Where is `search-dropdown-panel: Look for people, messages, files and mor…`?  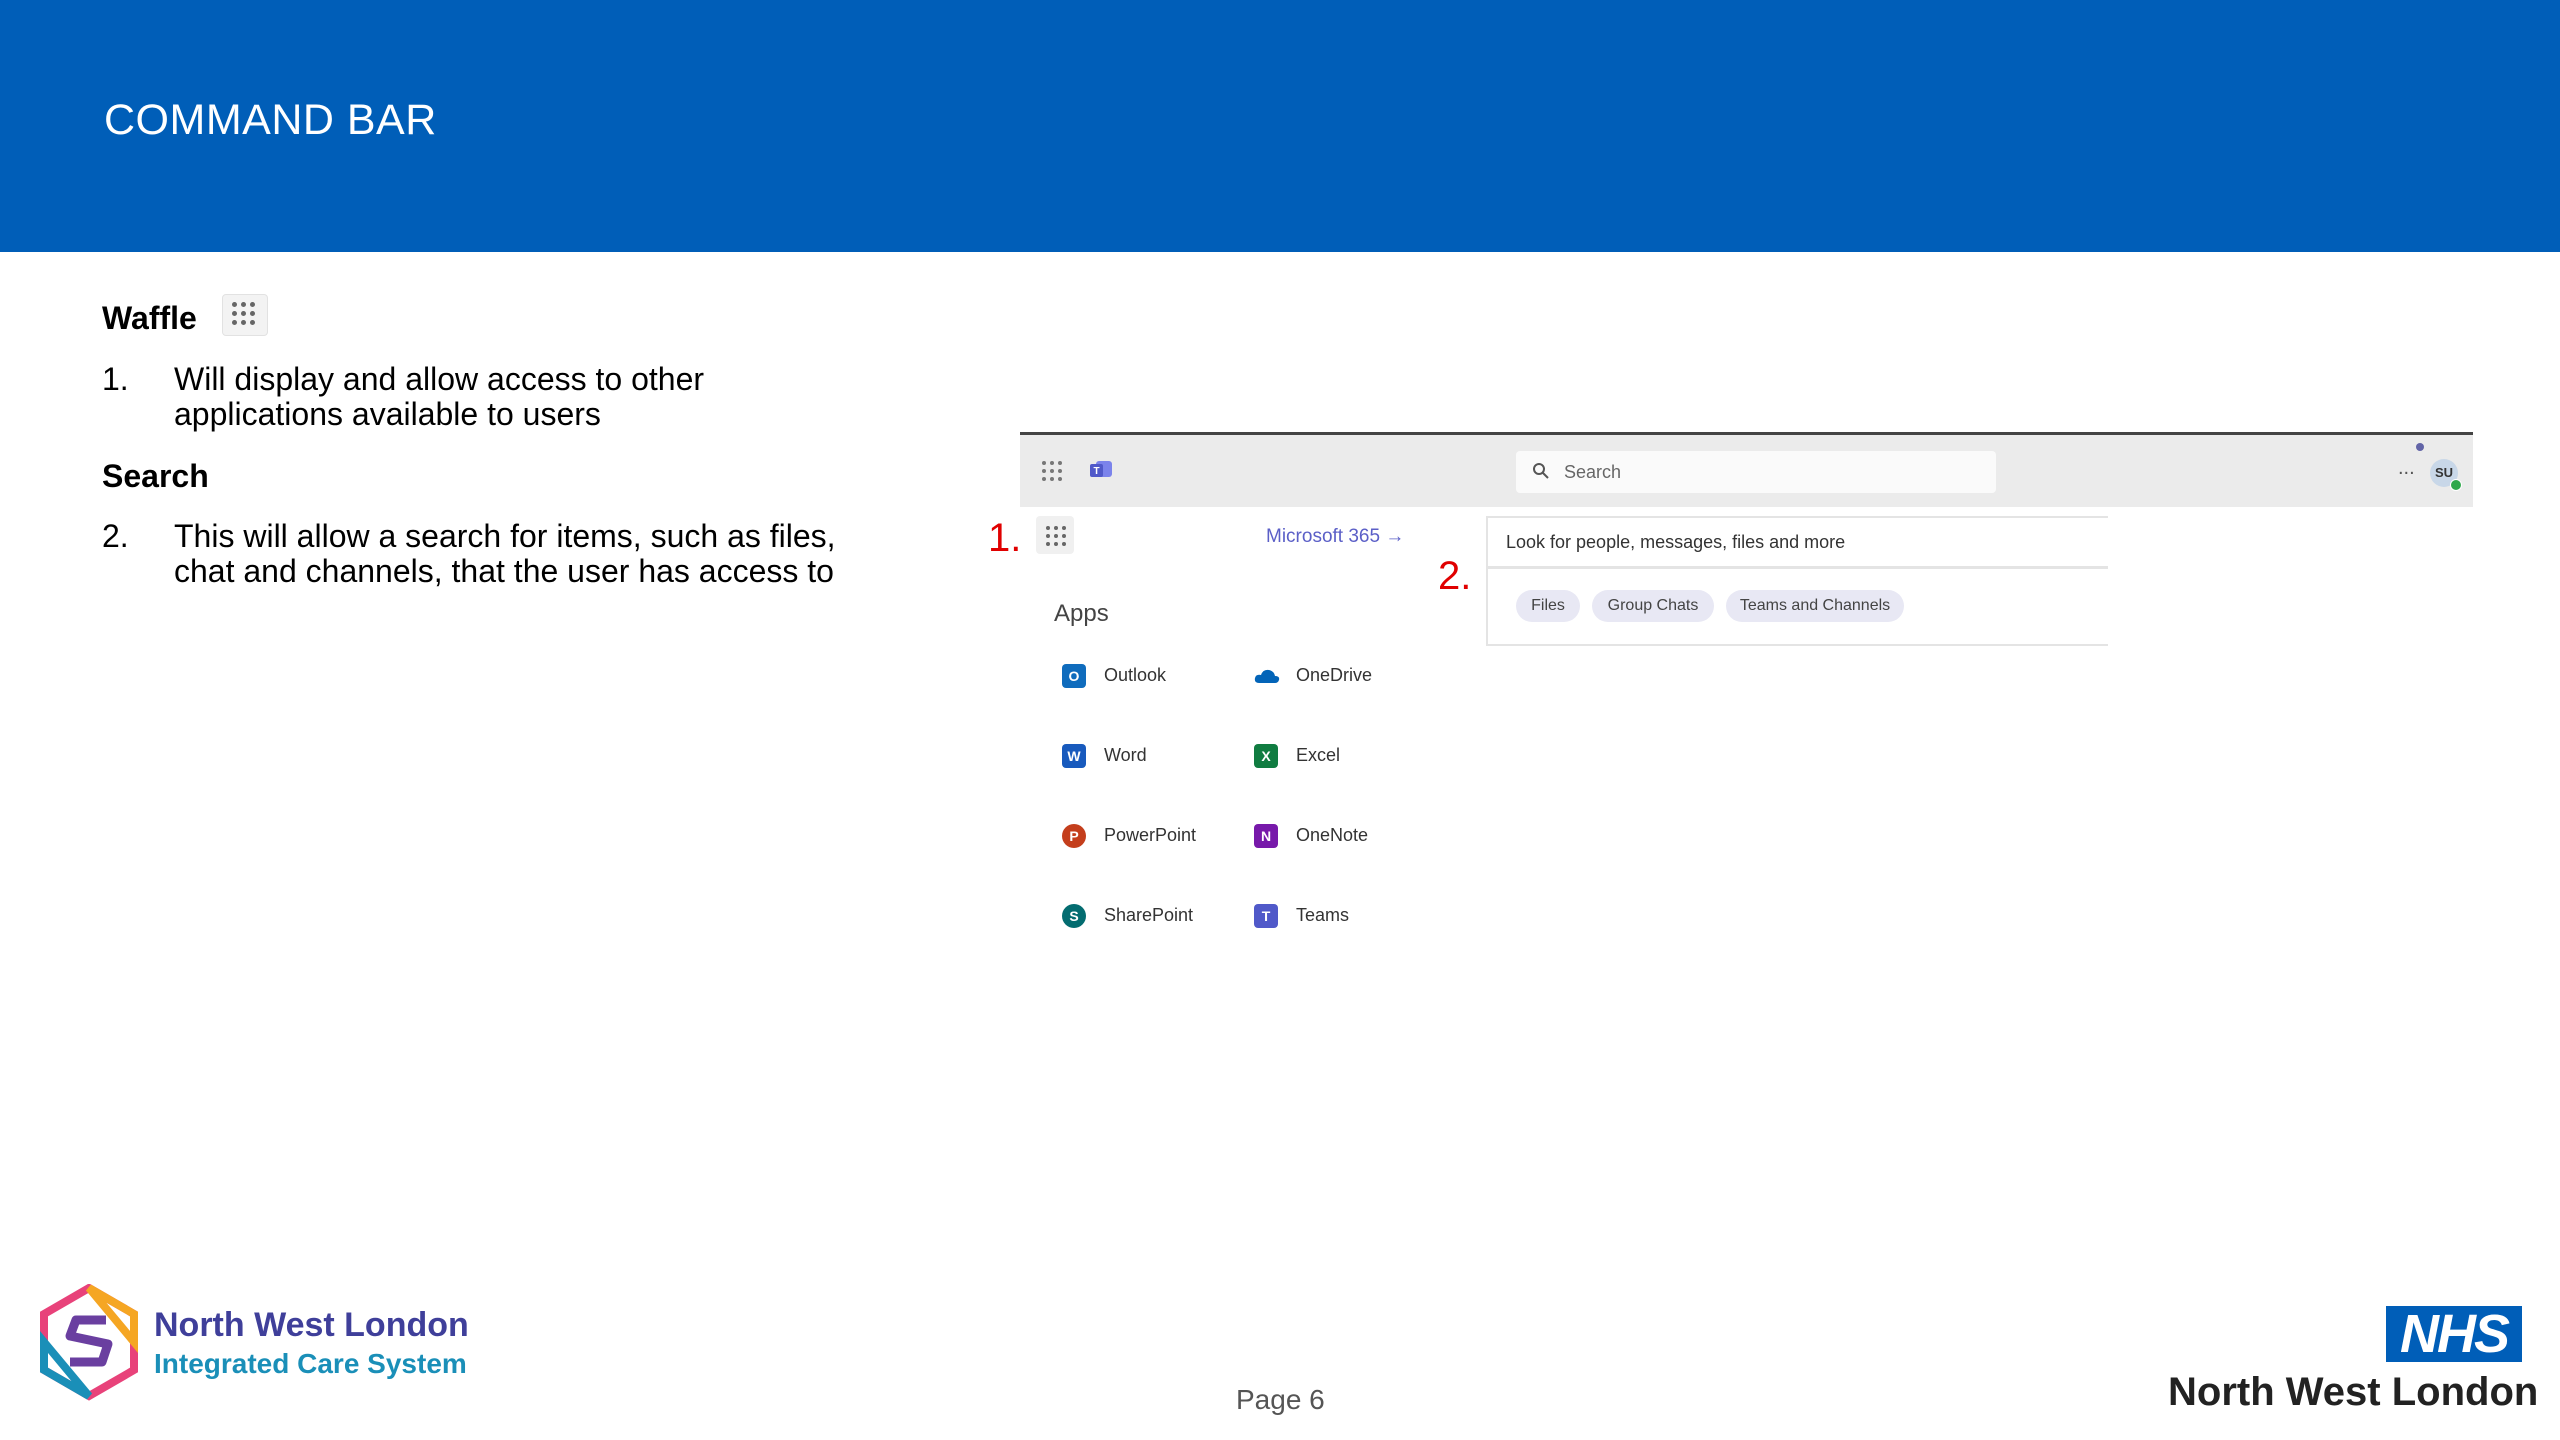
search-dropdown-panel: Look for people, messages, files and mor… is located at coordinates (1797, 581).